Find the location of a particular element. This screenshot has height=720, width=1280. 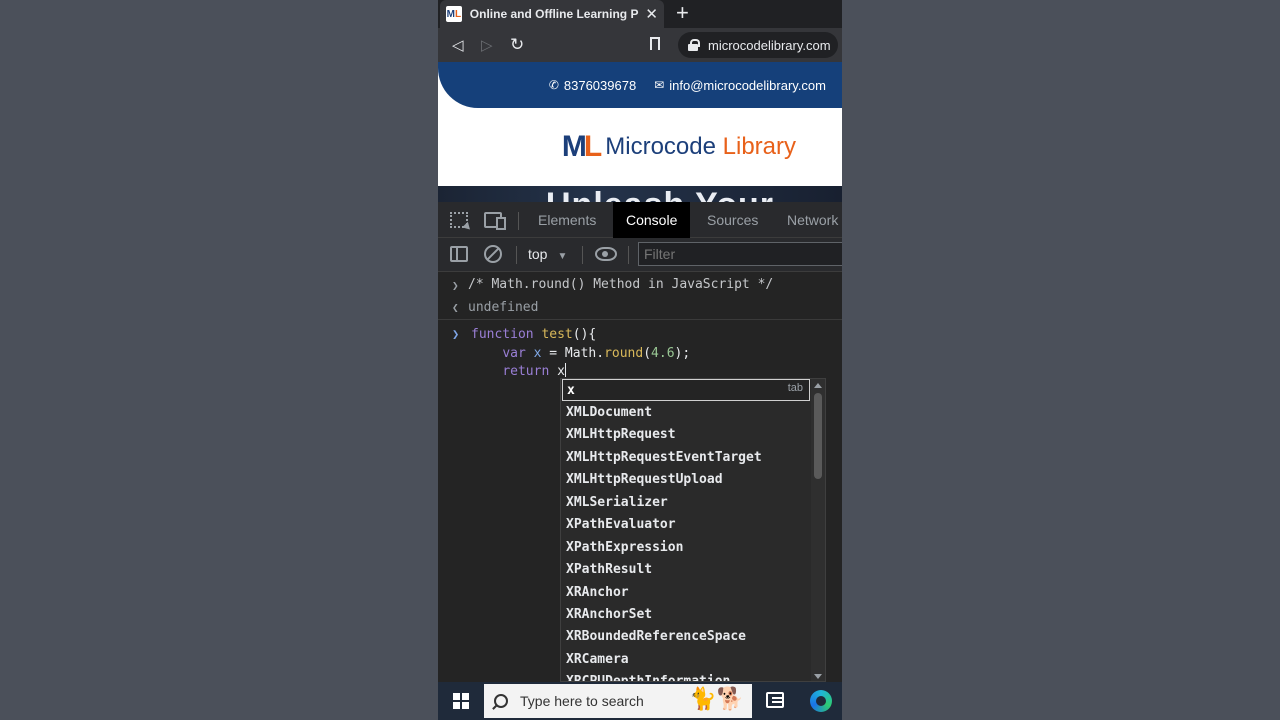

tab-sources: Sources is located at coordinates (732, 220).